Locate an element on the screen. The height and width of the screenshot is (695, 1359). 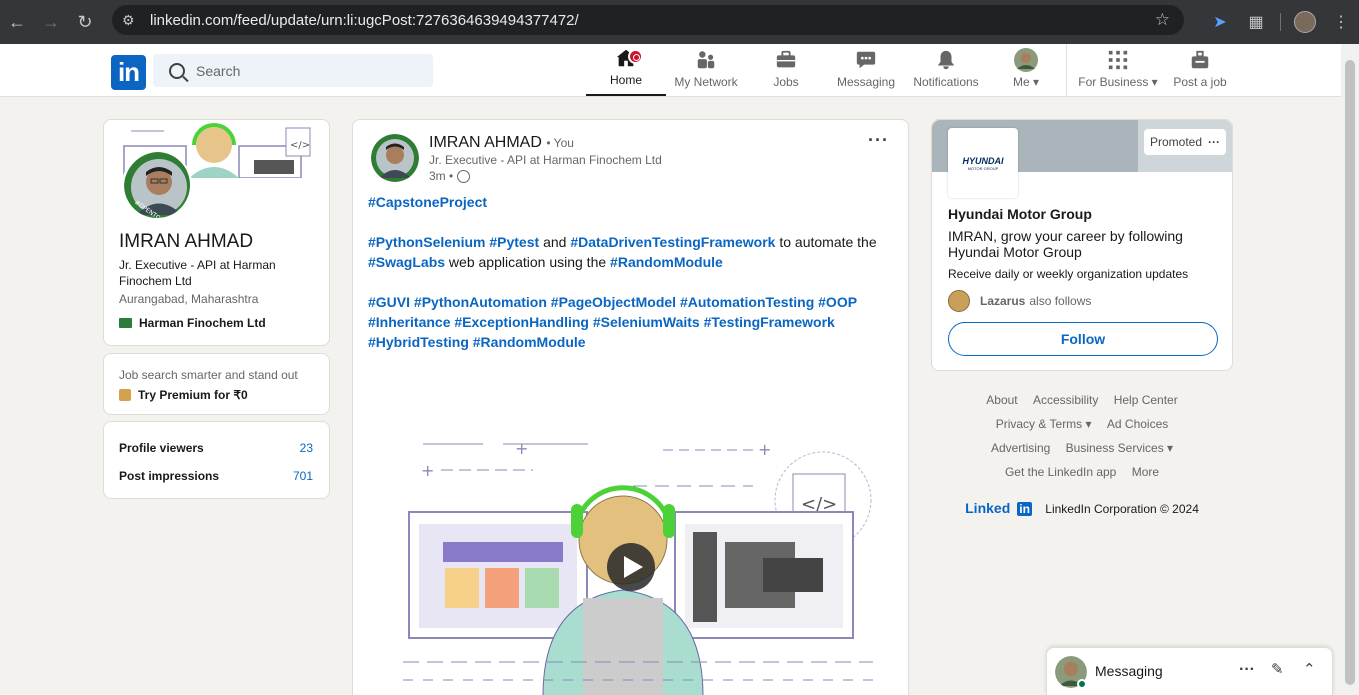
reload-icon: ↻ is located at coordinates (85, 22).